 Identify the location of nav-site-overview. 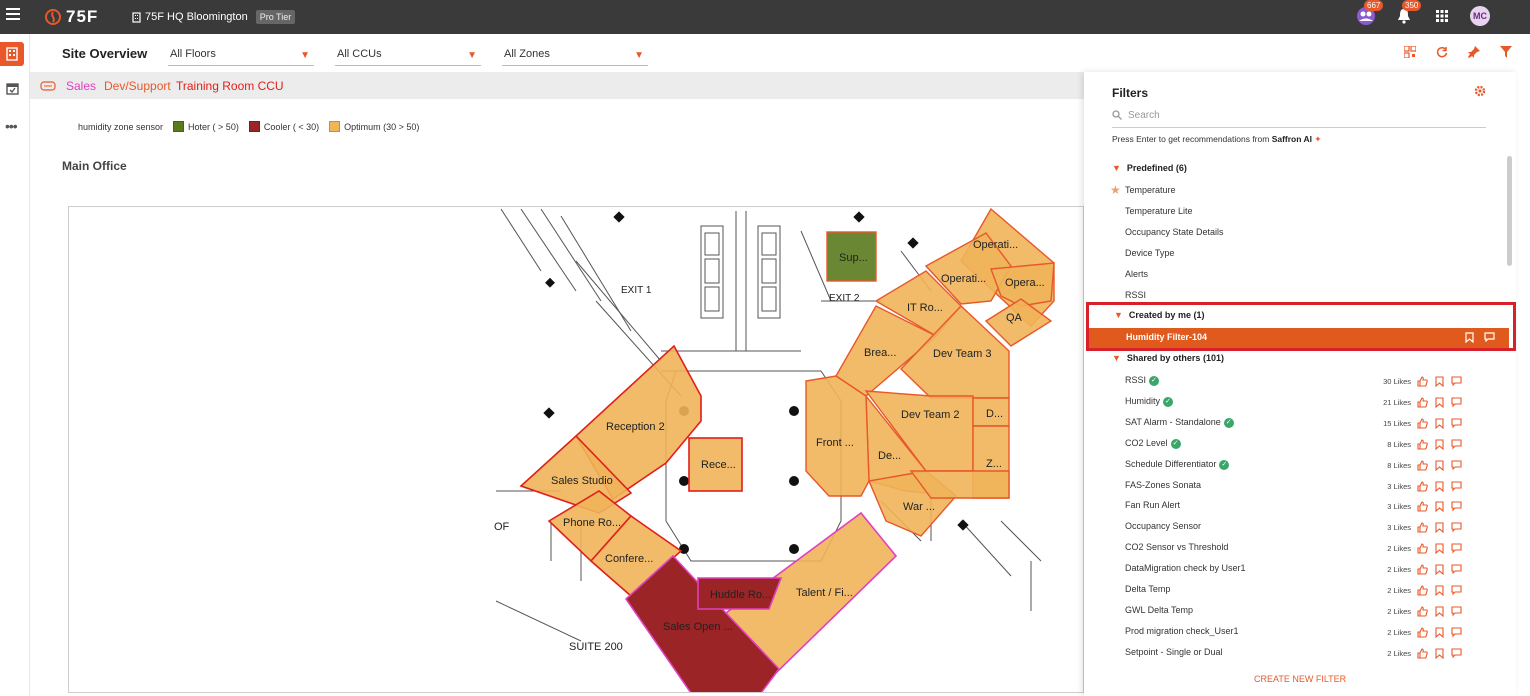
(12, 54).